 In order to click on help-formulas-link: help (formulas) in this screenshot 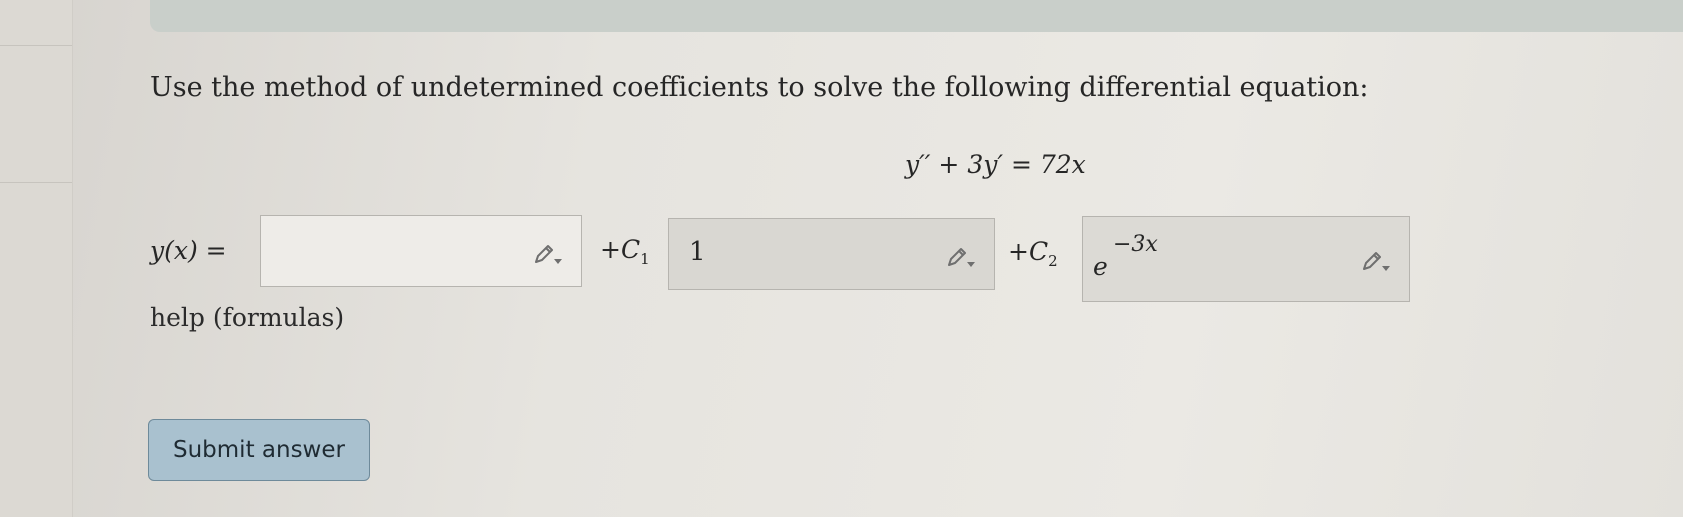, I will do `click(247, 317)`.